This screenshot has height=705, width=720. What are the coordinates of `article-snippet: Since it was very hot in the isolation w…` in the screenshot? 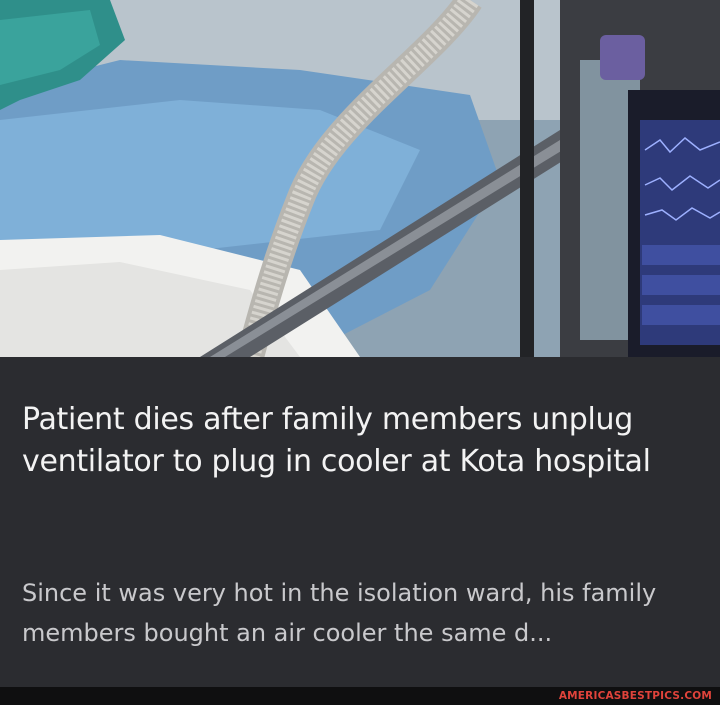 It's located at (339, 613).